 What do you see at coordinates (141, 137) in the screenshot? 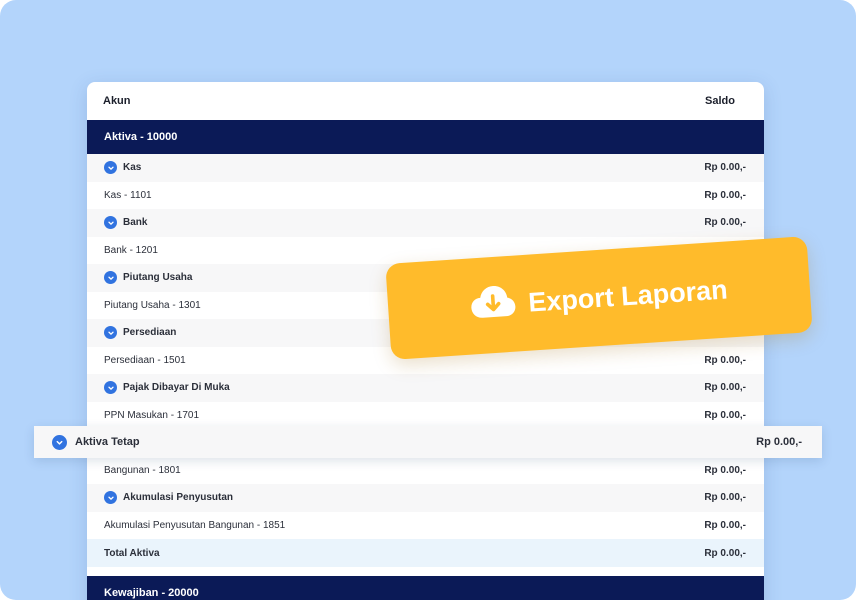
I see `section-title: Aktiva - 10000` at bounding box center [141, 137].